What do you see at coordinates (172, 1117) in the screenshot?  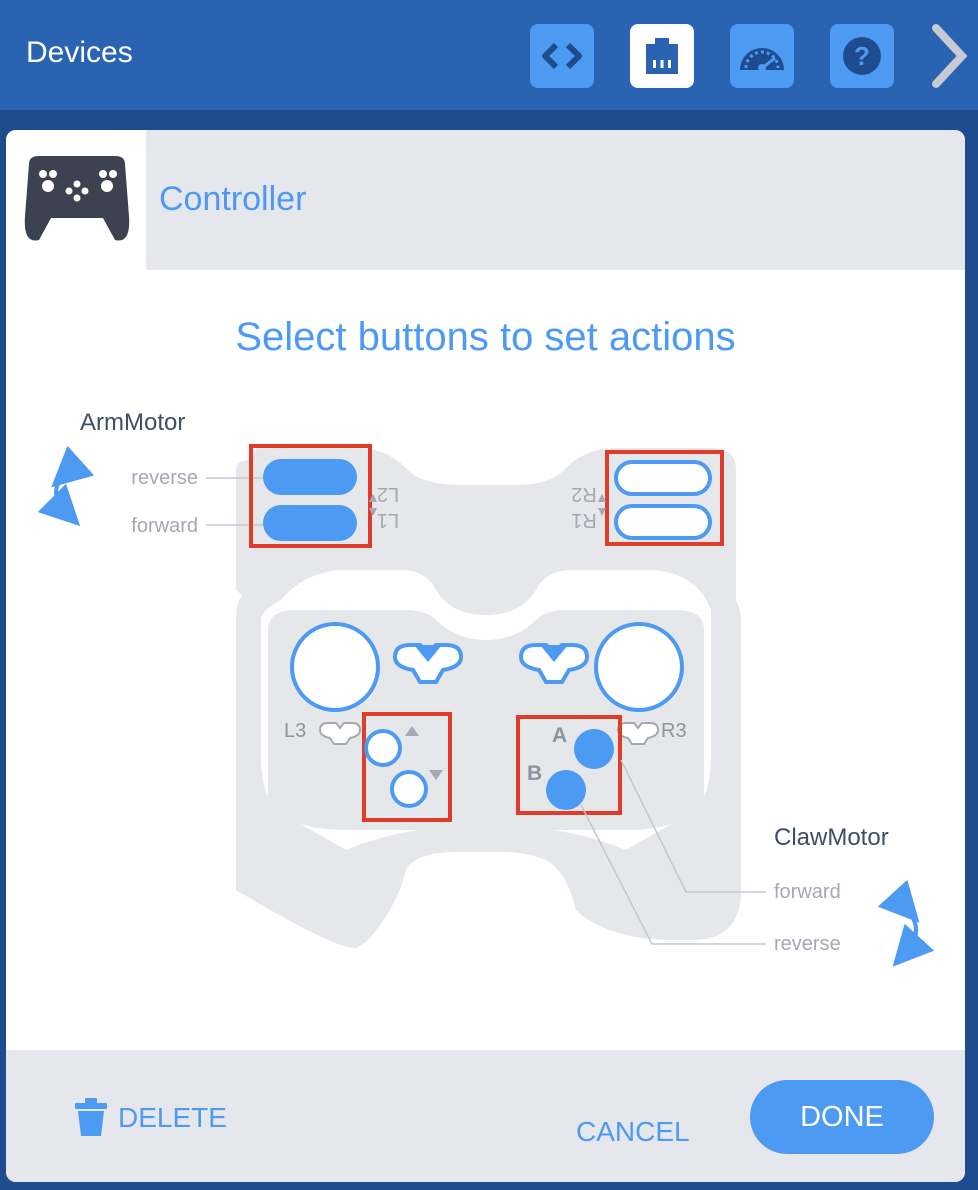 I see `delete-label: DELETE` at bounding box center [172, 1117].